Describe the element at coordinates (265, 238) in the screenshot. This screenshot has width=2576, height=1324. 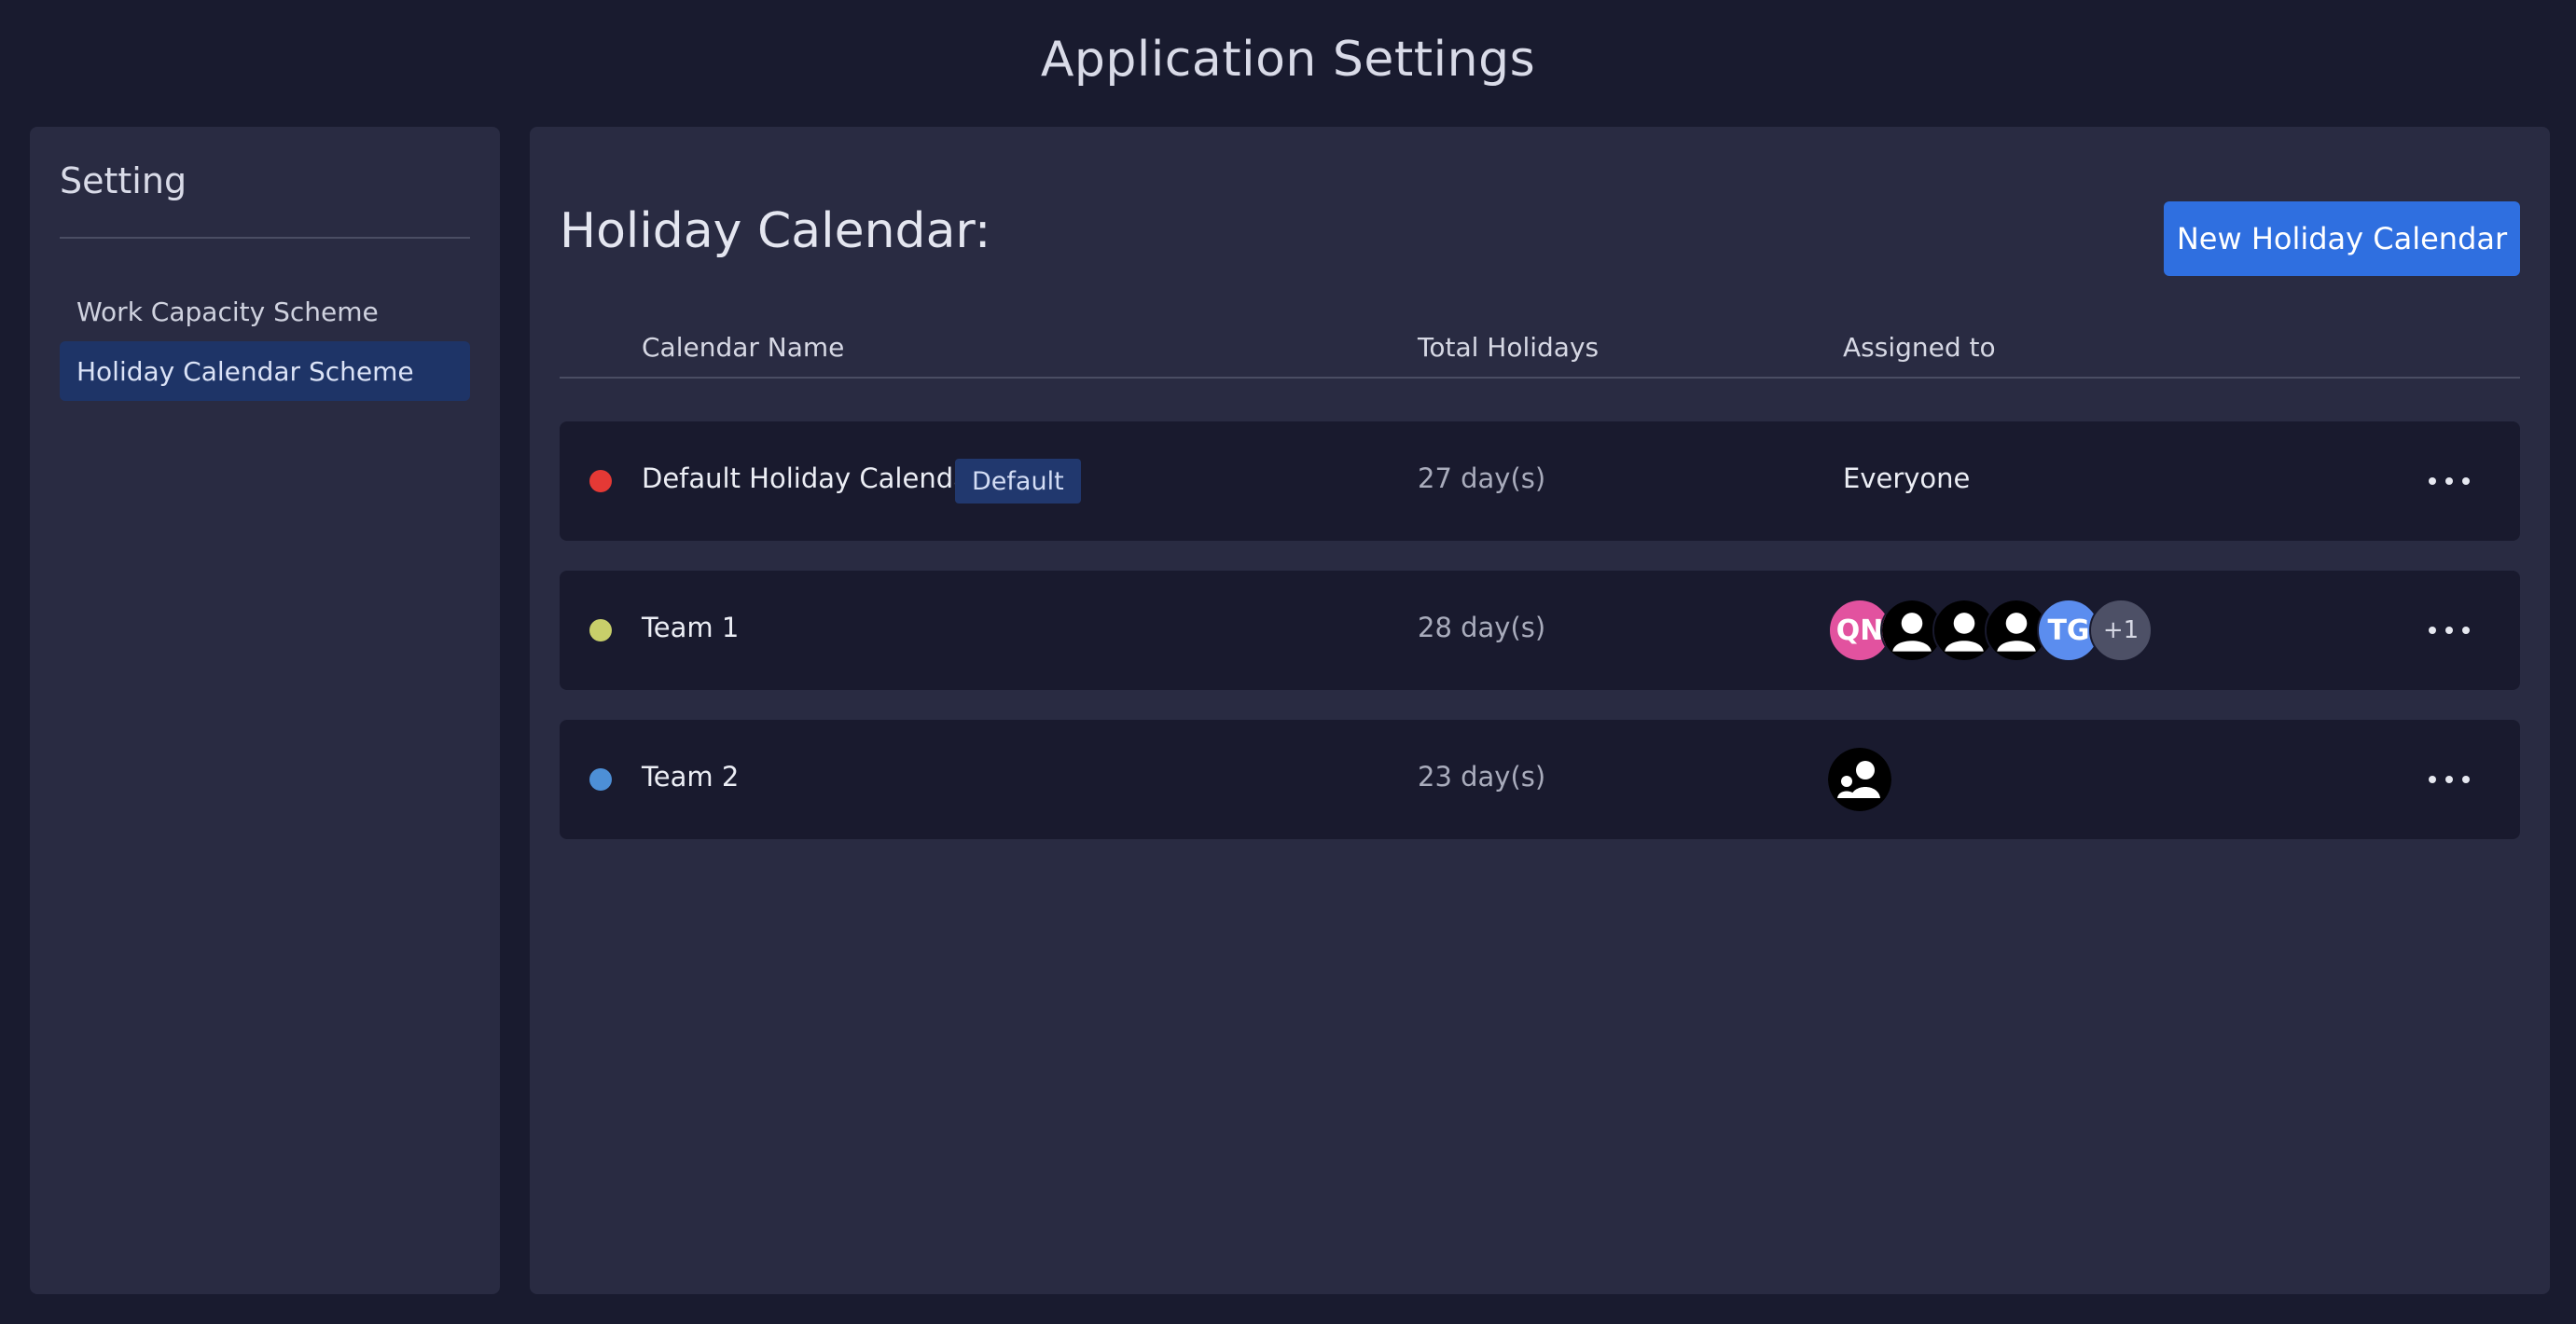
I see `sidebar-divider` at that location.